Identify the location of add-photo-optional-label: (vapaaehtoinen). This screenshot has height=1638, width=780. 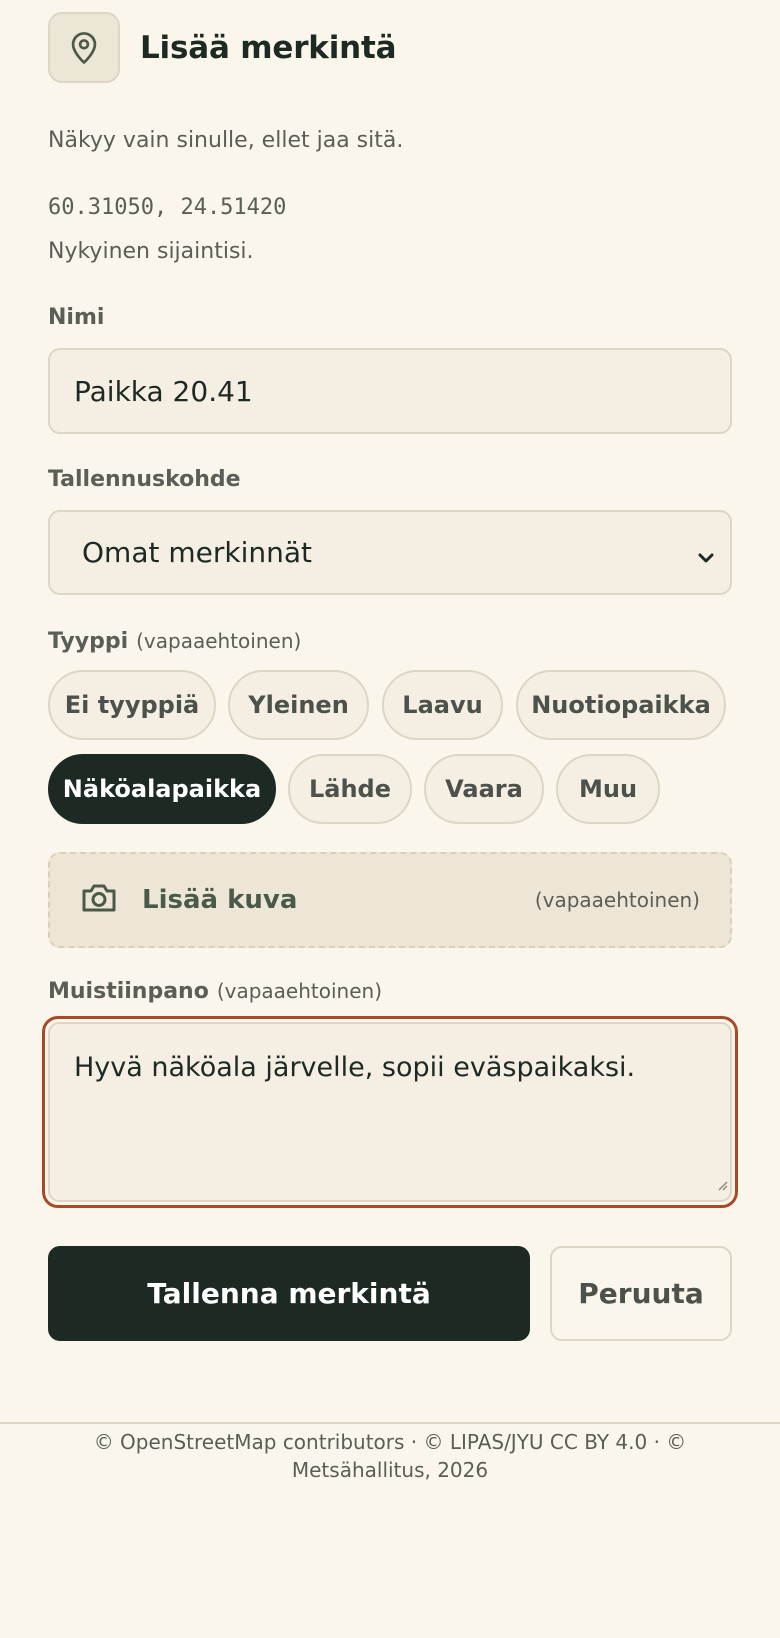
(617, 900).